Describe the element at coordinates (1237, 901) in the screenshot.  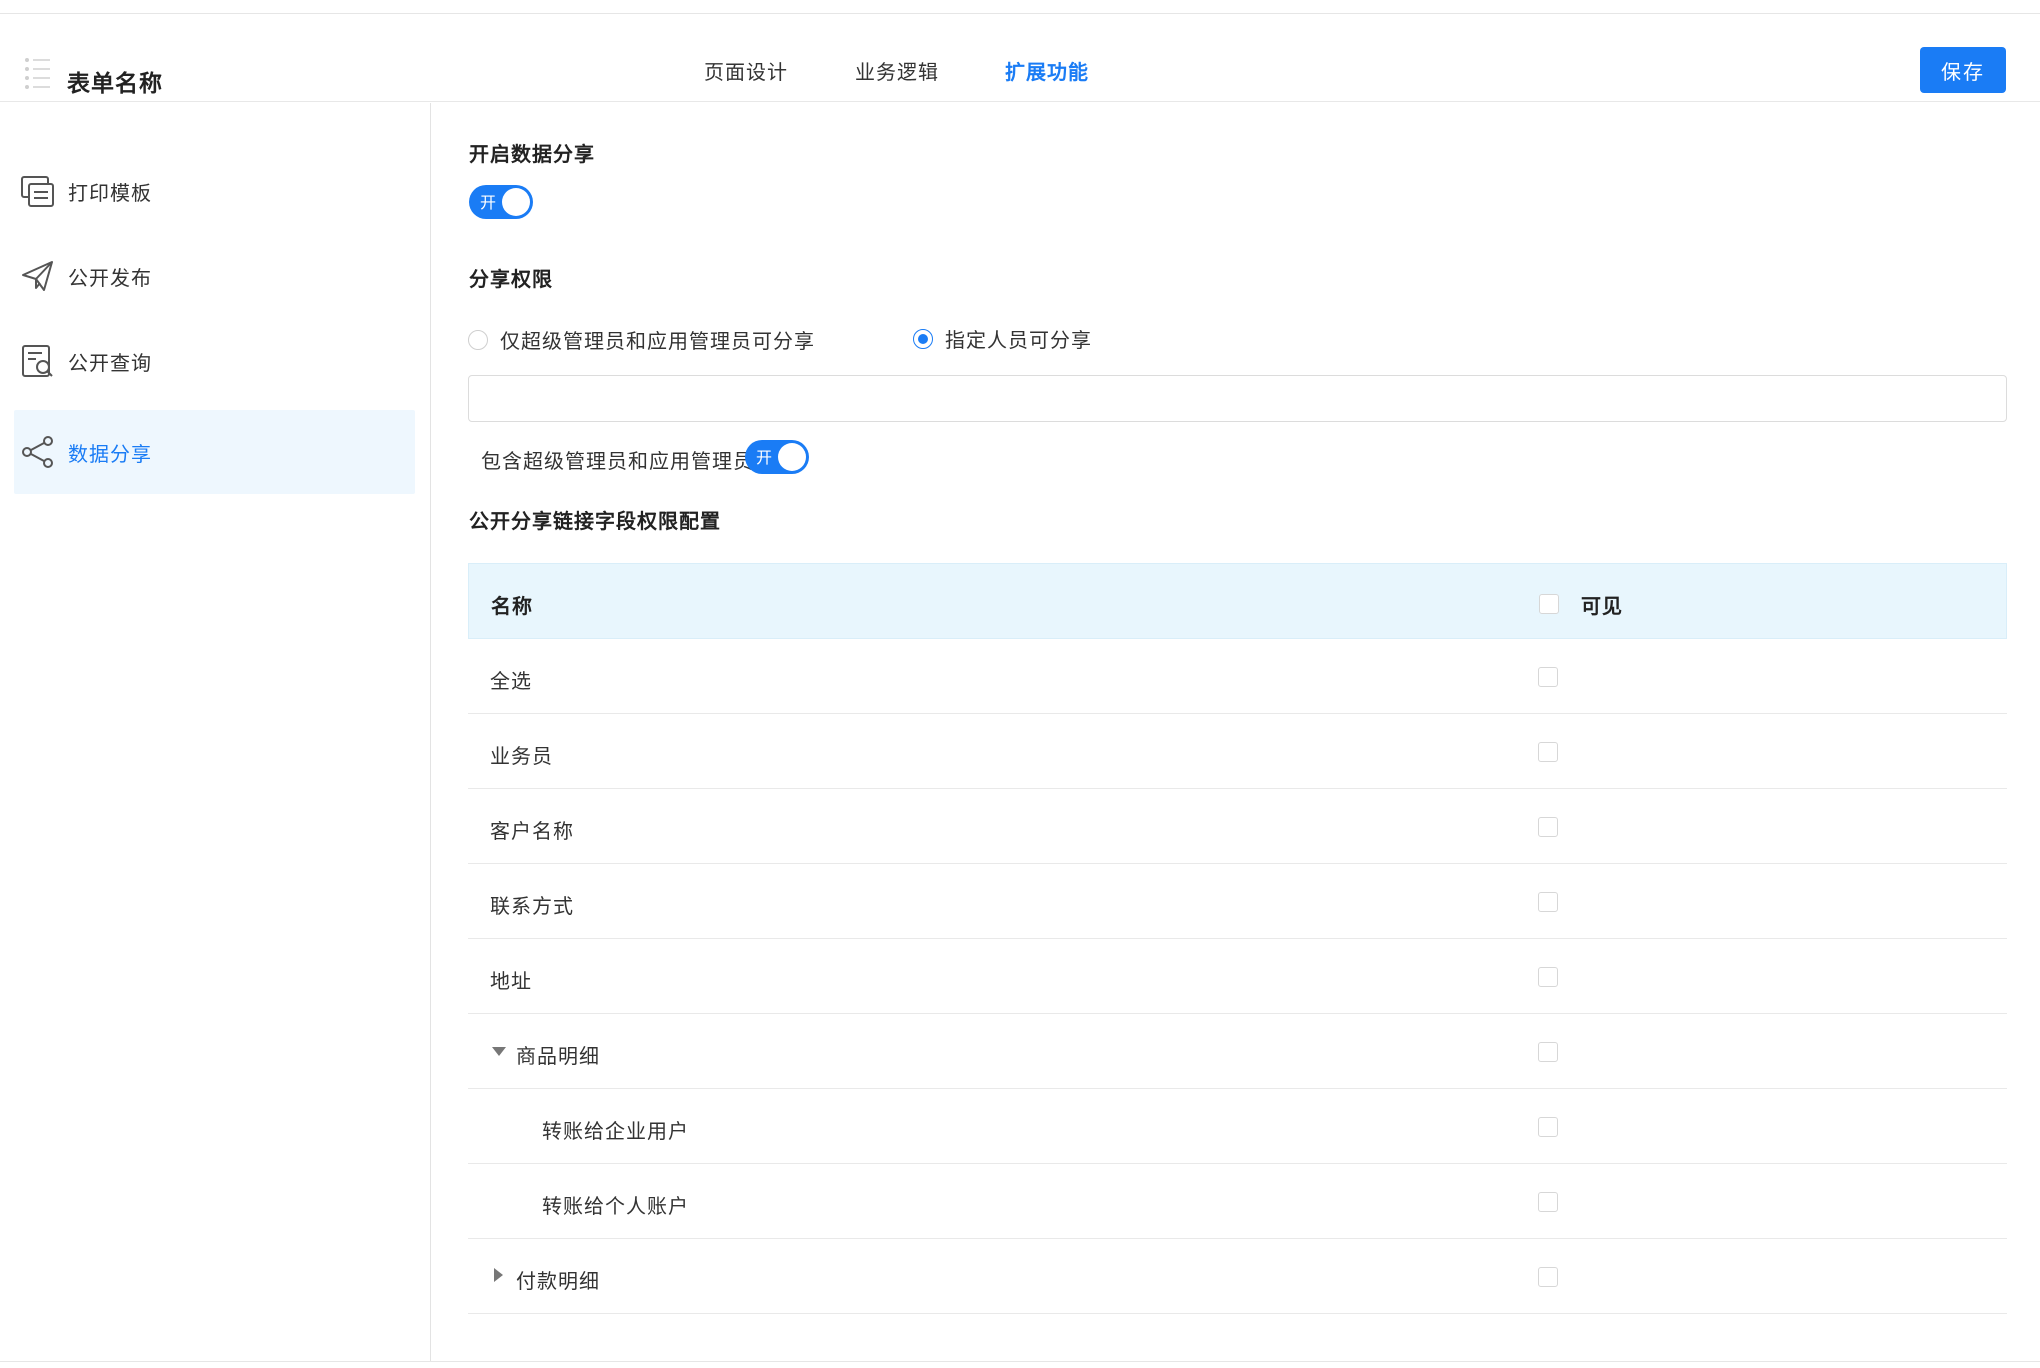
I see `table-row: 联系方式` at that location.